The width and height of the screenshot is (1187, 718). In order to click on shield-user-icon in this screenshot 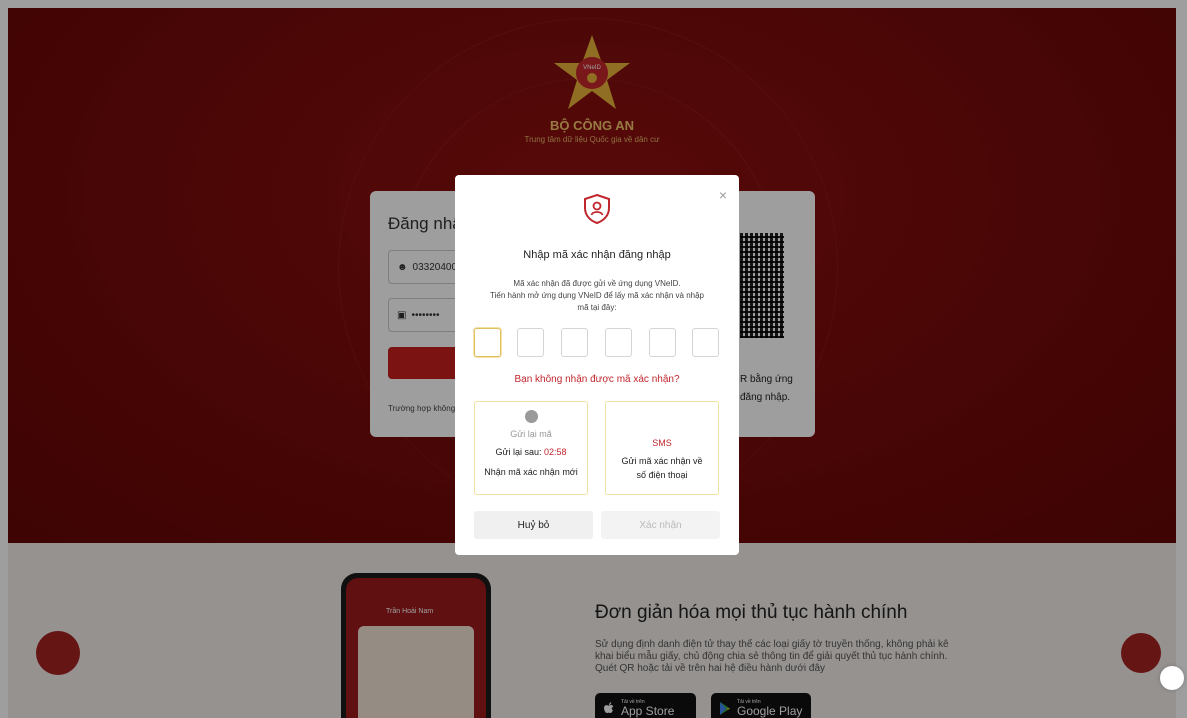, I will do `click(597, 209)`.